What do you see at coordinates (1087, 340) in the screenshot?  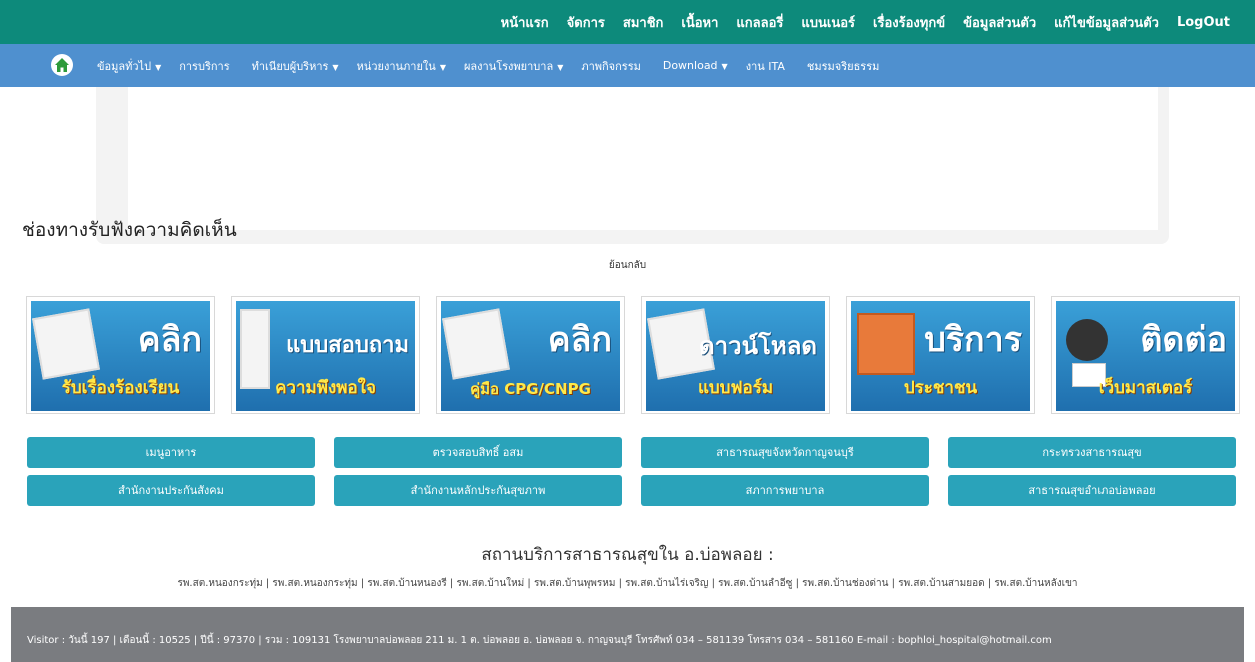 I see `webmaster-icon` at bounding box center [1087, 340].